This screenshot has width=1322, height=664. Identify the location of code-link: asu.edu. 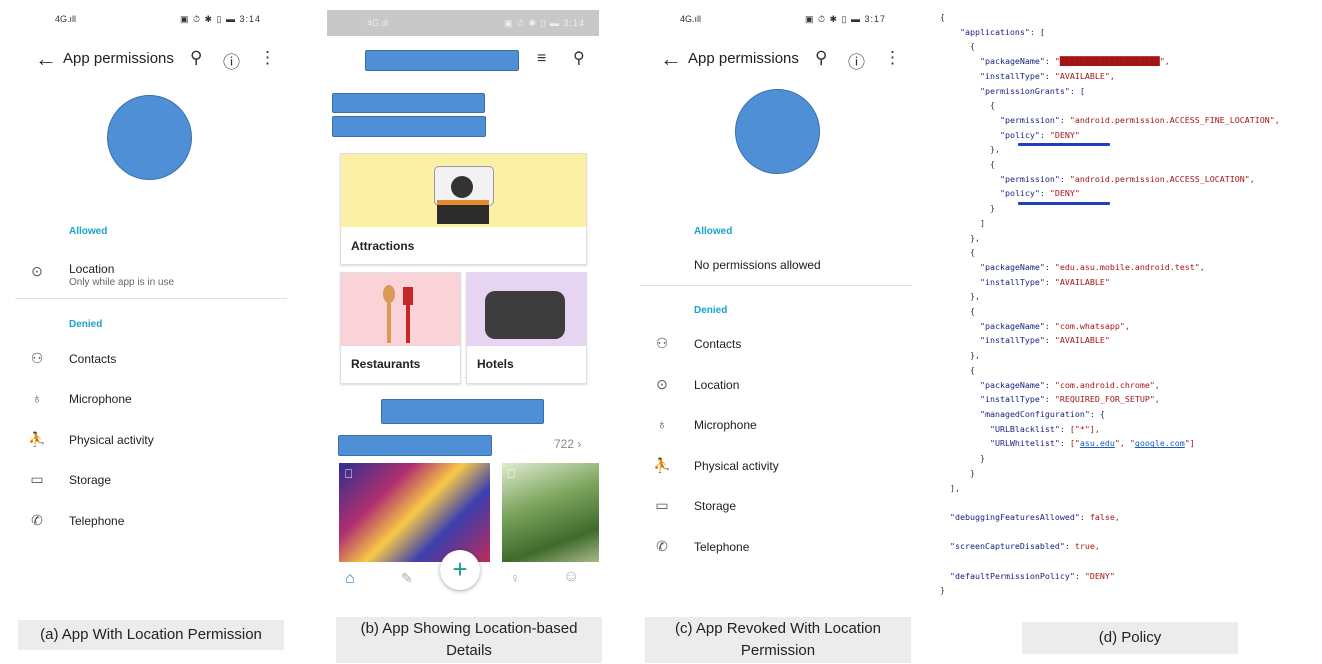
(1097, 443).